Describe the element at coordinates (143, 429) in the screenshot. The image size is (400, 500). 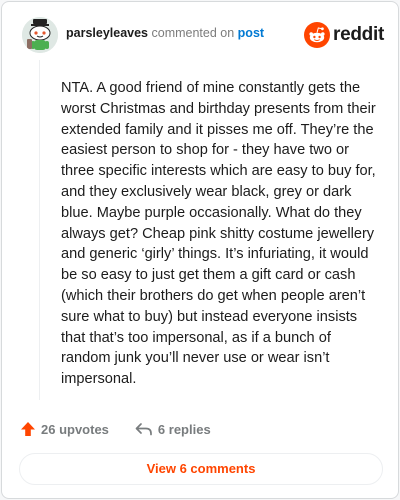
I see `reply-arrow-icon` at that location.